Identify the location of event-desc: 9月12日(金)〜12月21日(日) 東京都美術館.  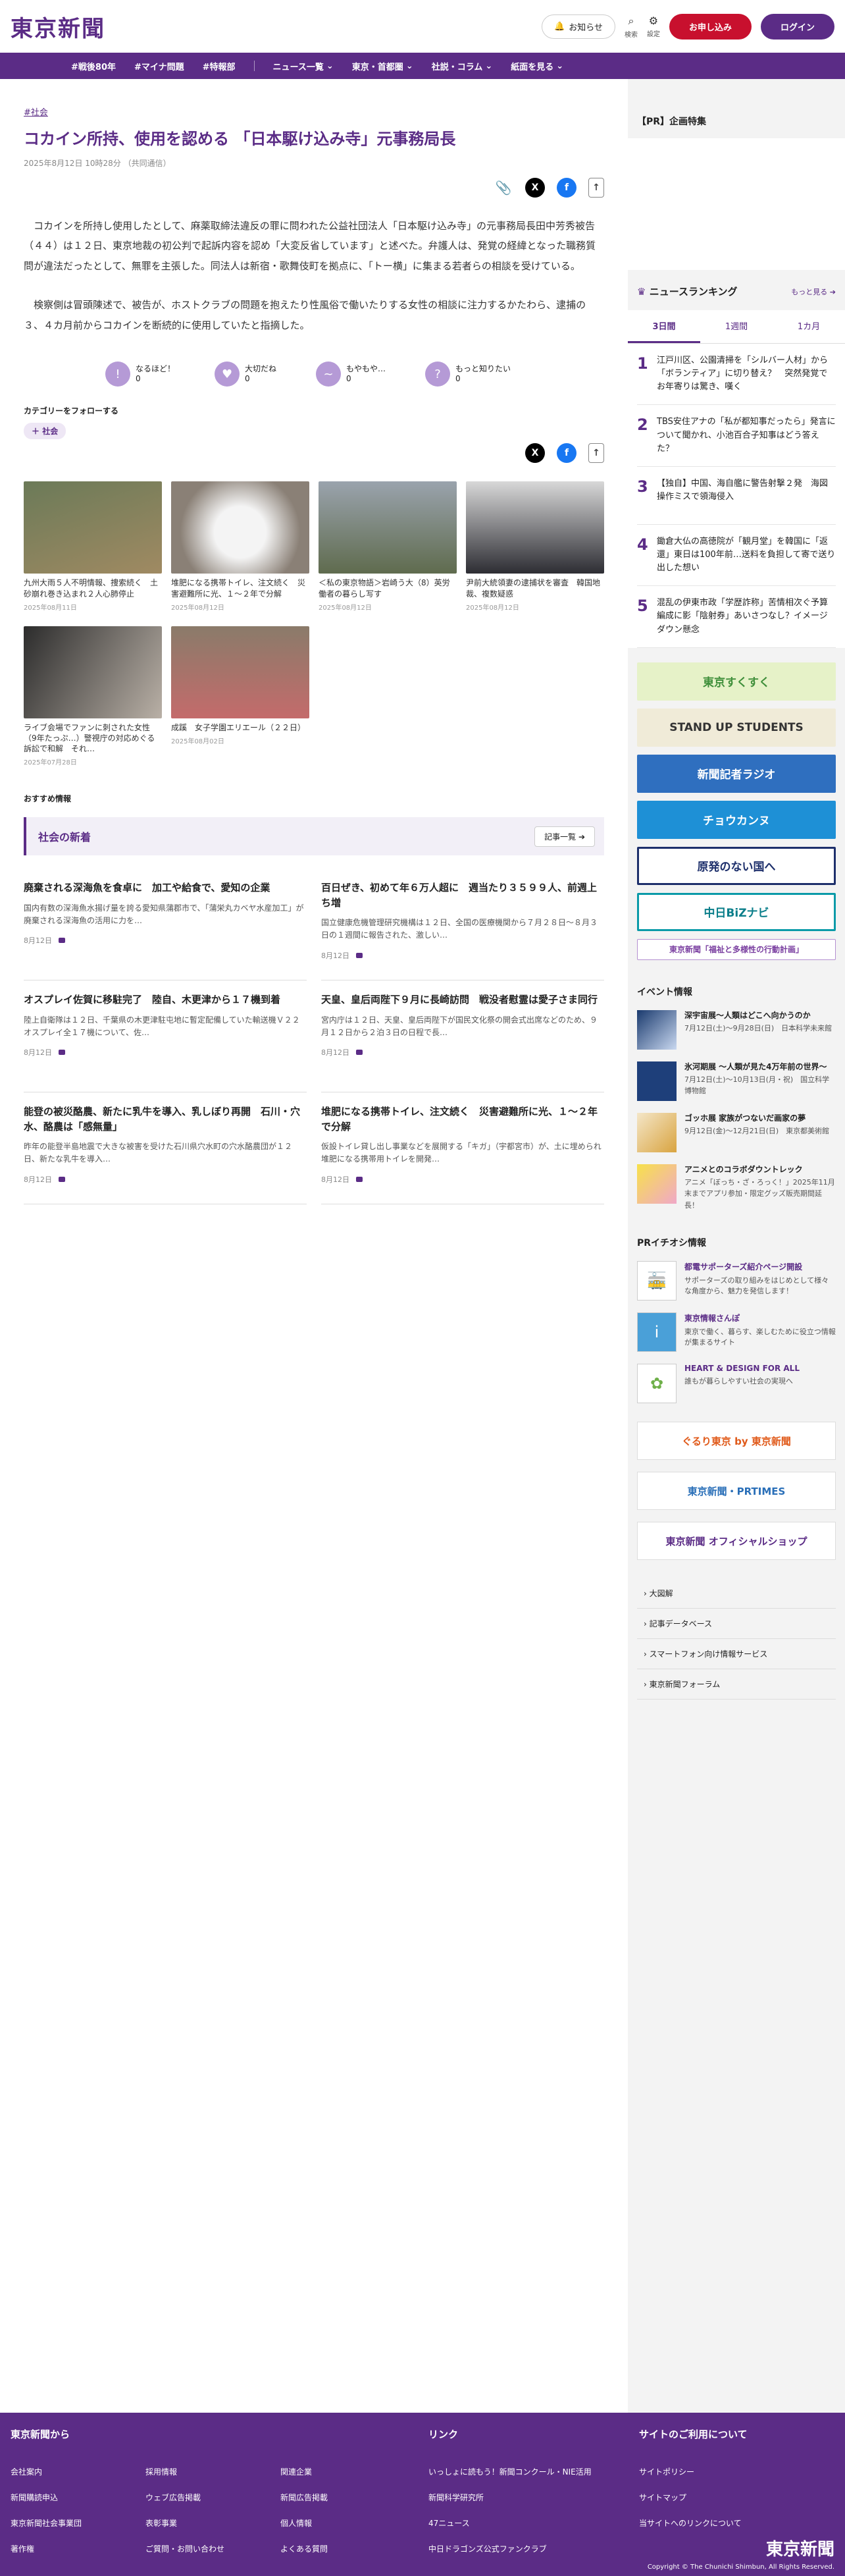
(757, 1131).